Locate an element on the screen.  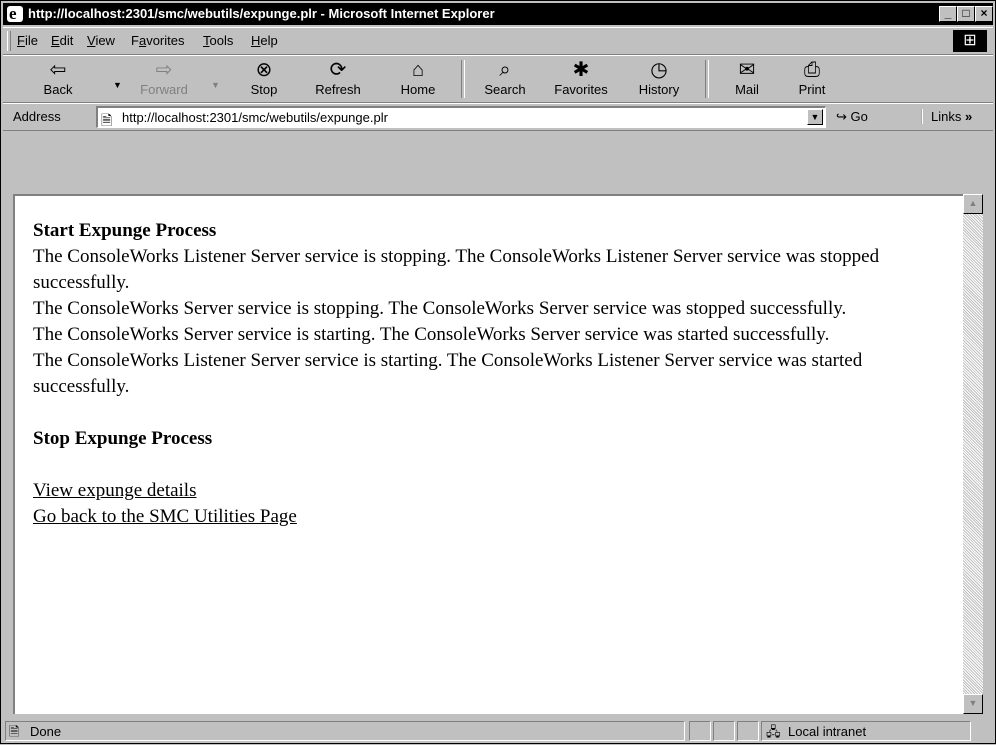
refresh-button: ⟳ Refresh is located at coordinates (338, 78).